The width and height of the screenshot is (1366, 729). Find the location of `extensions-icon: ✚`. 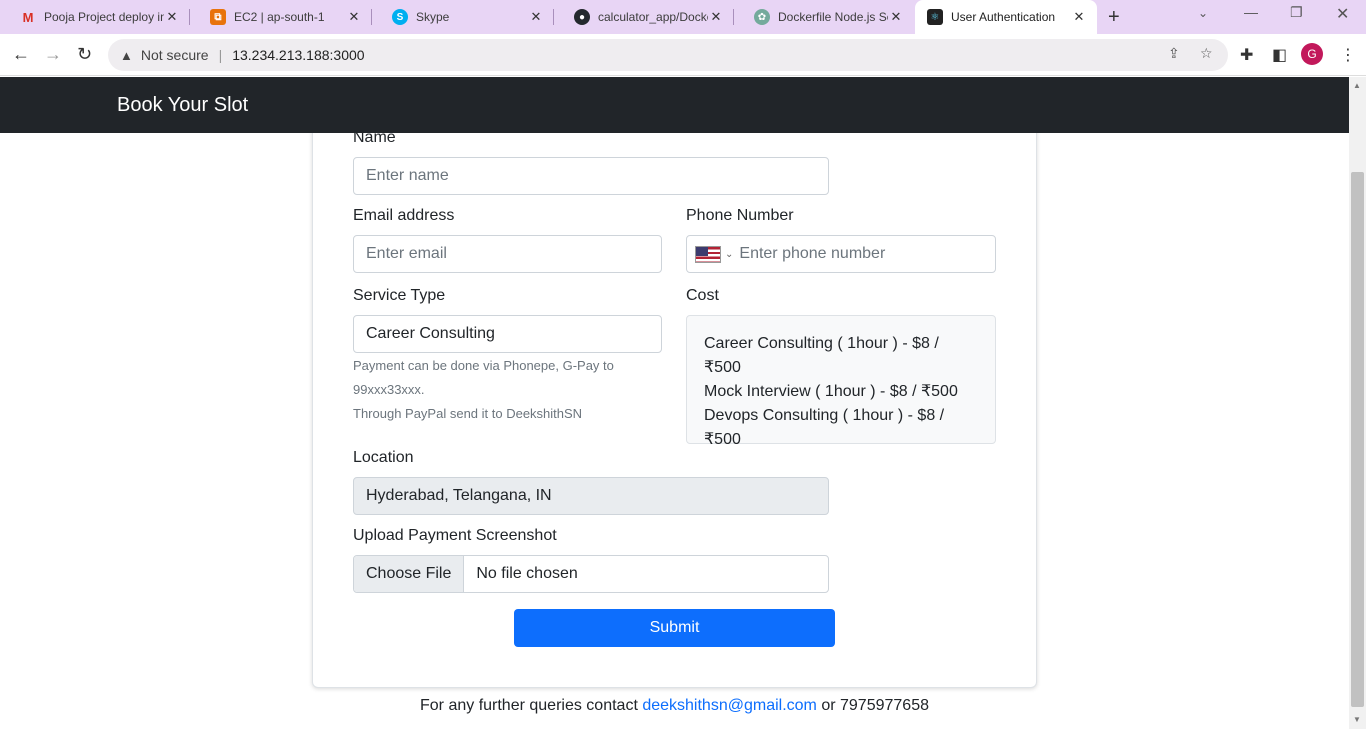

extensions-icon: ✚ is located at coordinates (1246, 55).